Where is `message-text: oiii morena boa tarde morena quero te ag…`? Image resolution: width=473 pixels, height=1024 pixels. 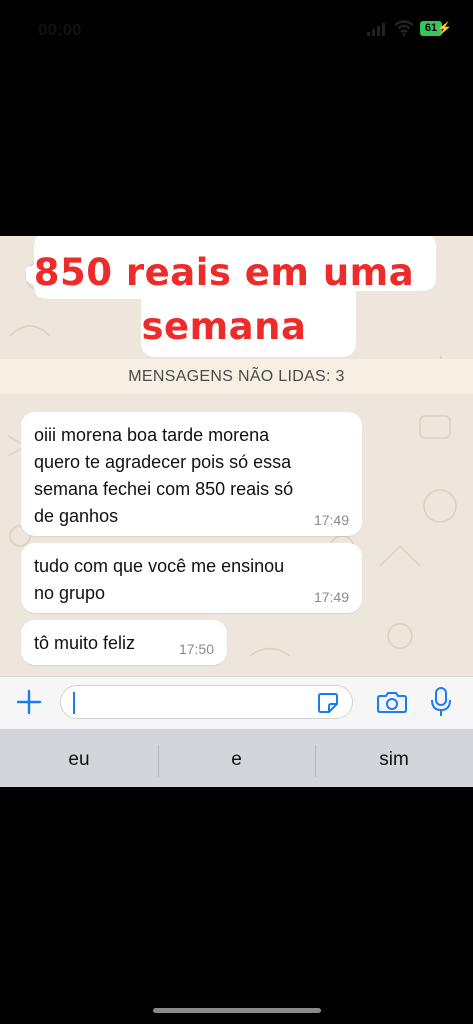
message-text: oiii morena boa tarde morena quero te ag… is located at coordinates (184, 476).